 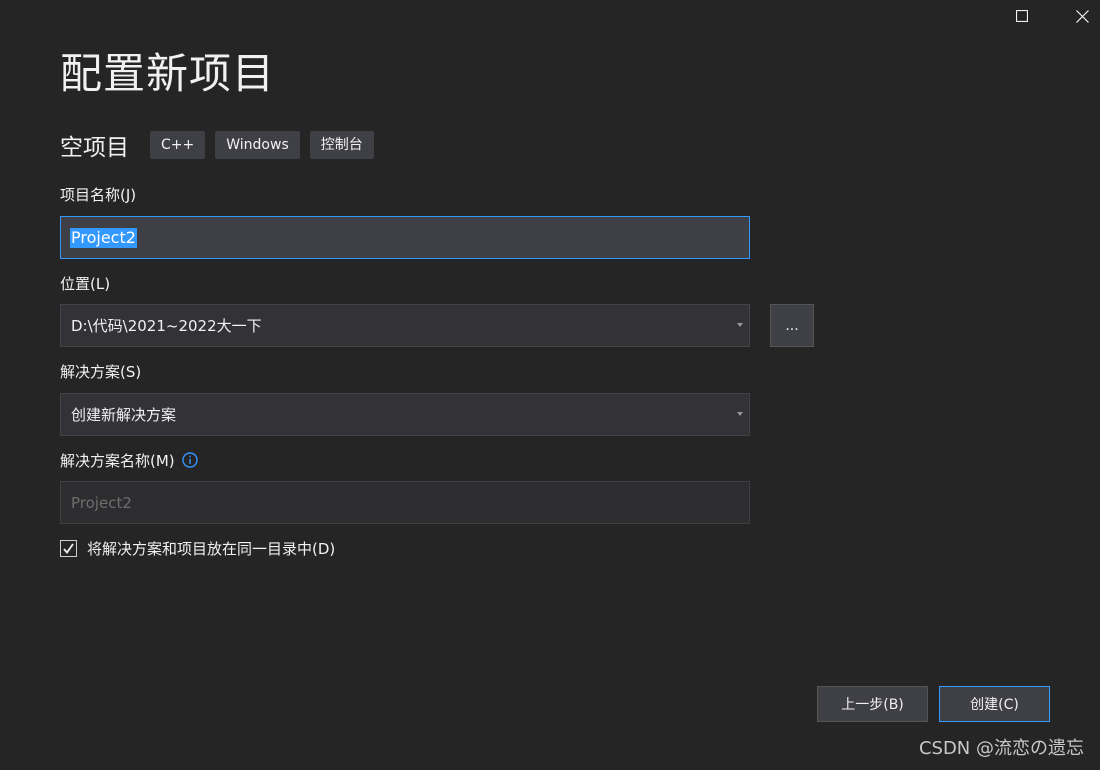 I want to click on maximize-button, so click(x=1022, y=16).